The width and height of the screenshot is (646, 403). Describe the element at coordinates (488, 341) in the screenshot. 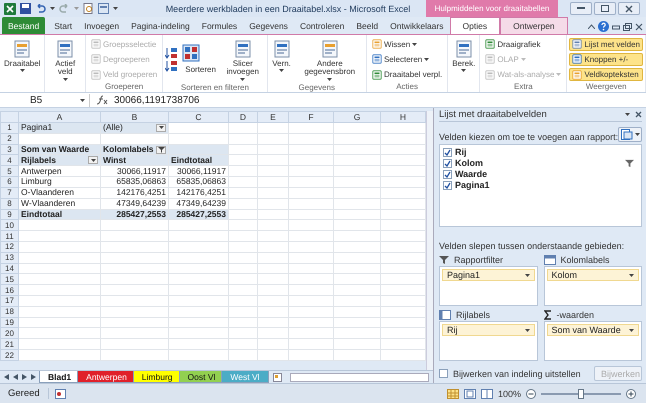

I see `drop-area: Rij` at that location.